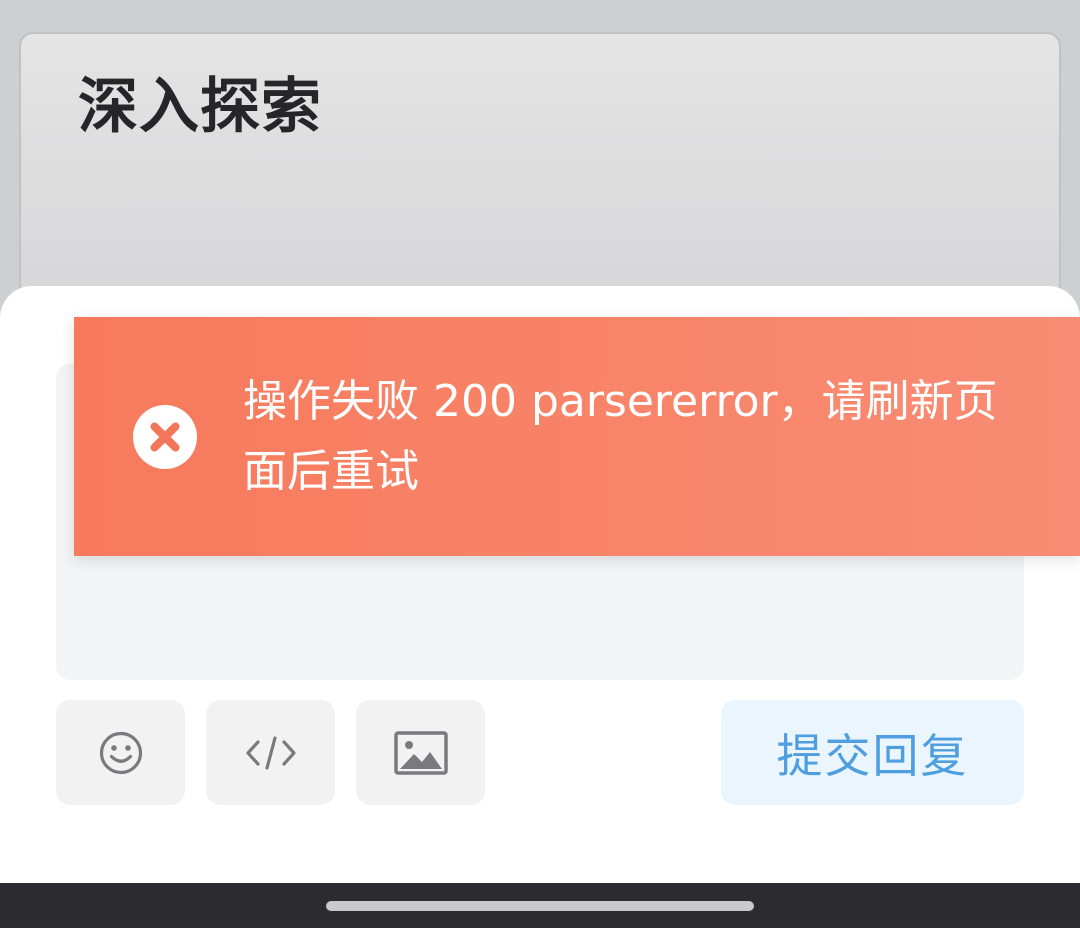 The width and height of the screenshot is (1080, 928). I want to click on smiley-icon, so click(120, 752).